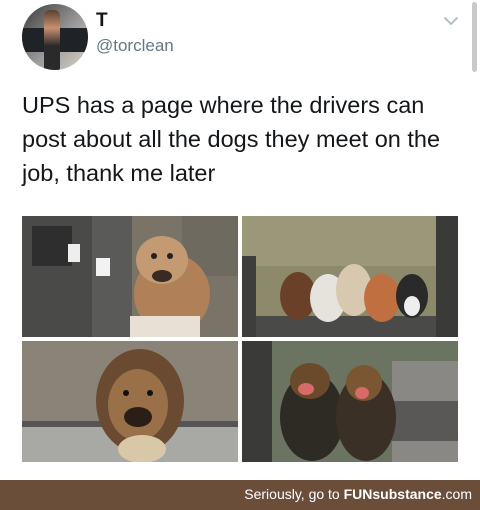 Image resolution: width=480 pixels, height=510 pixels. I want to click on scrollbar, so click(474, 37).